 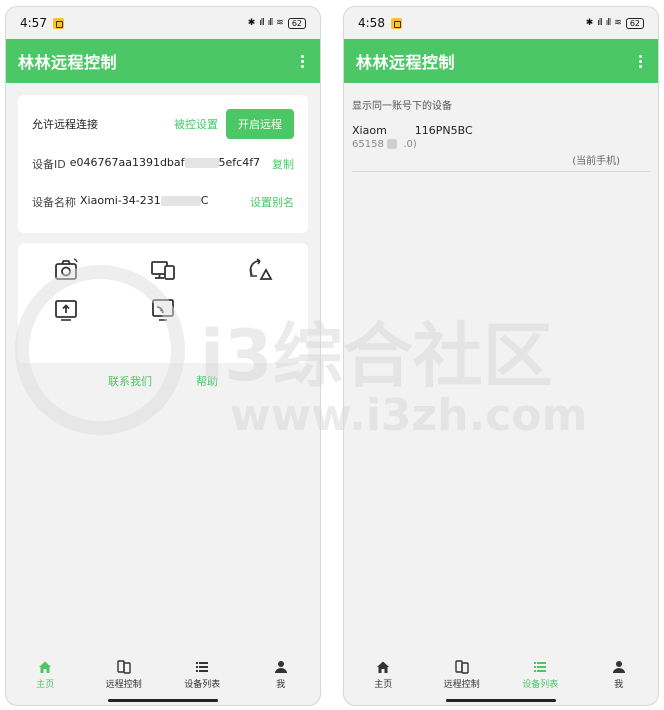 I want to click on device-id-label: 设备ID, so click(x=49, y=164).